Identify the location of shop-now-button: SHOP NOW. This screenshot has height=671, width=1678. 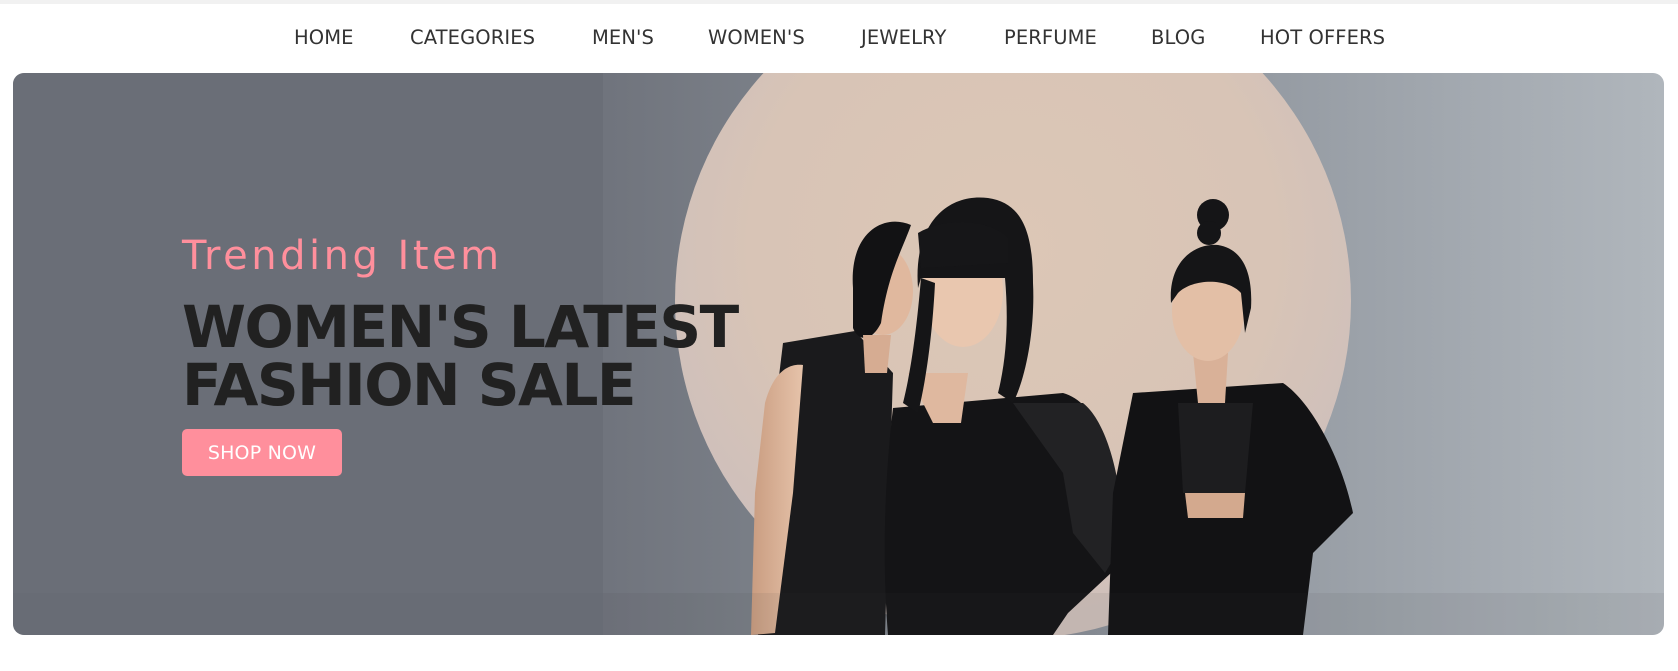
(262, 452).